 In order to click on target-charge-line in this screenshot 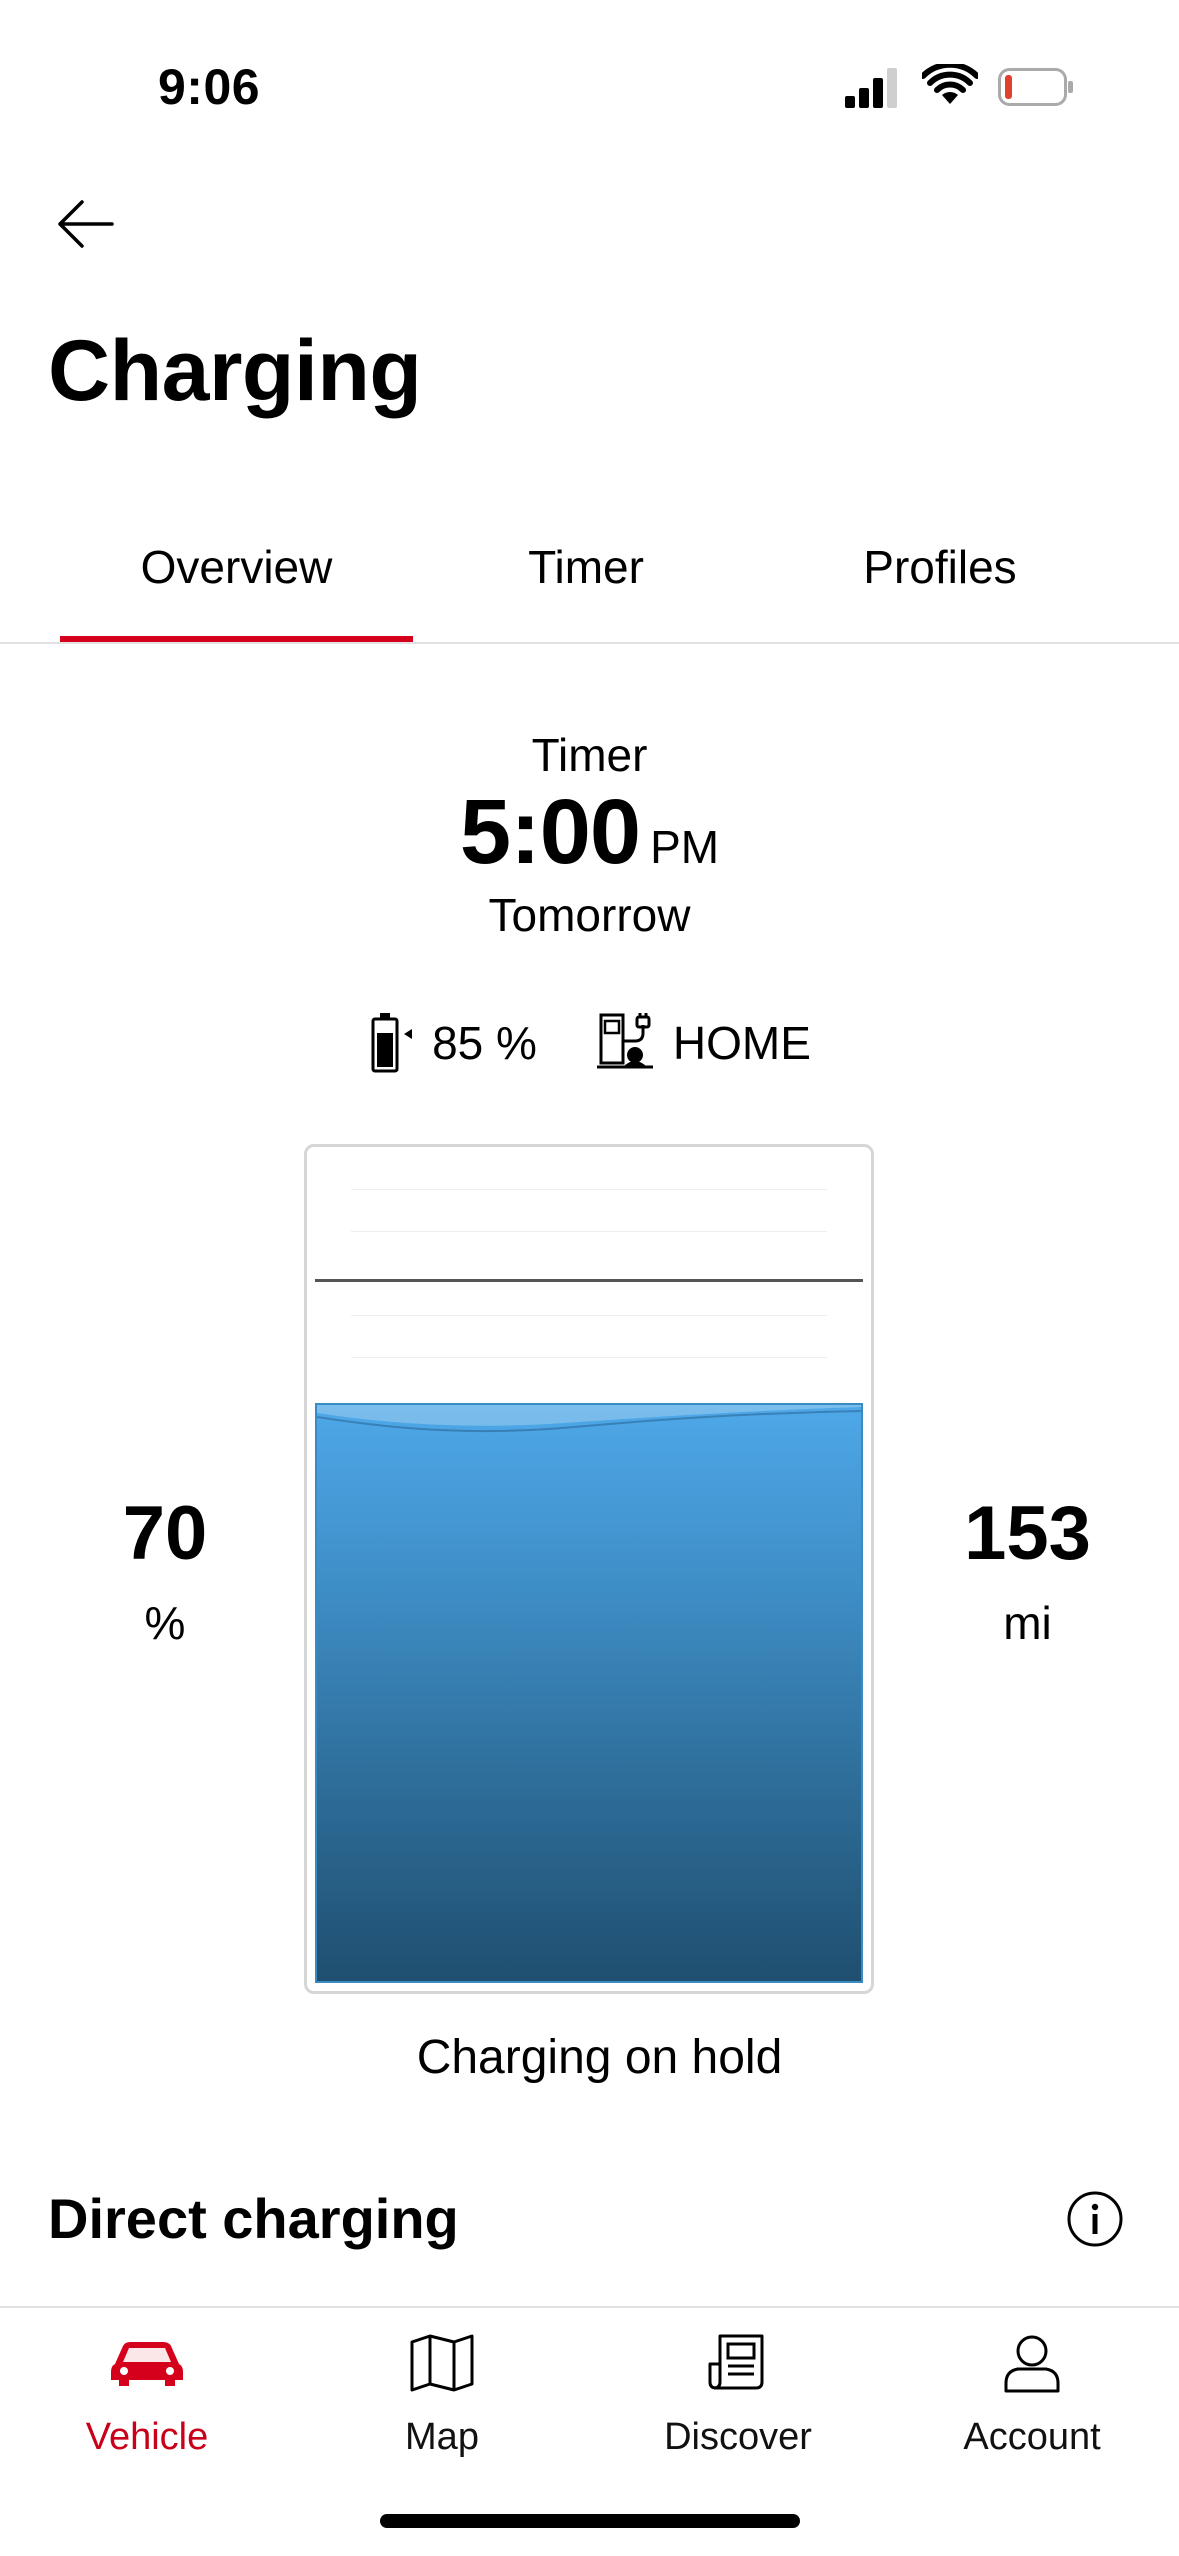, I will do `click(589, 1281)`.